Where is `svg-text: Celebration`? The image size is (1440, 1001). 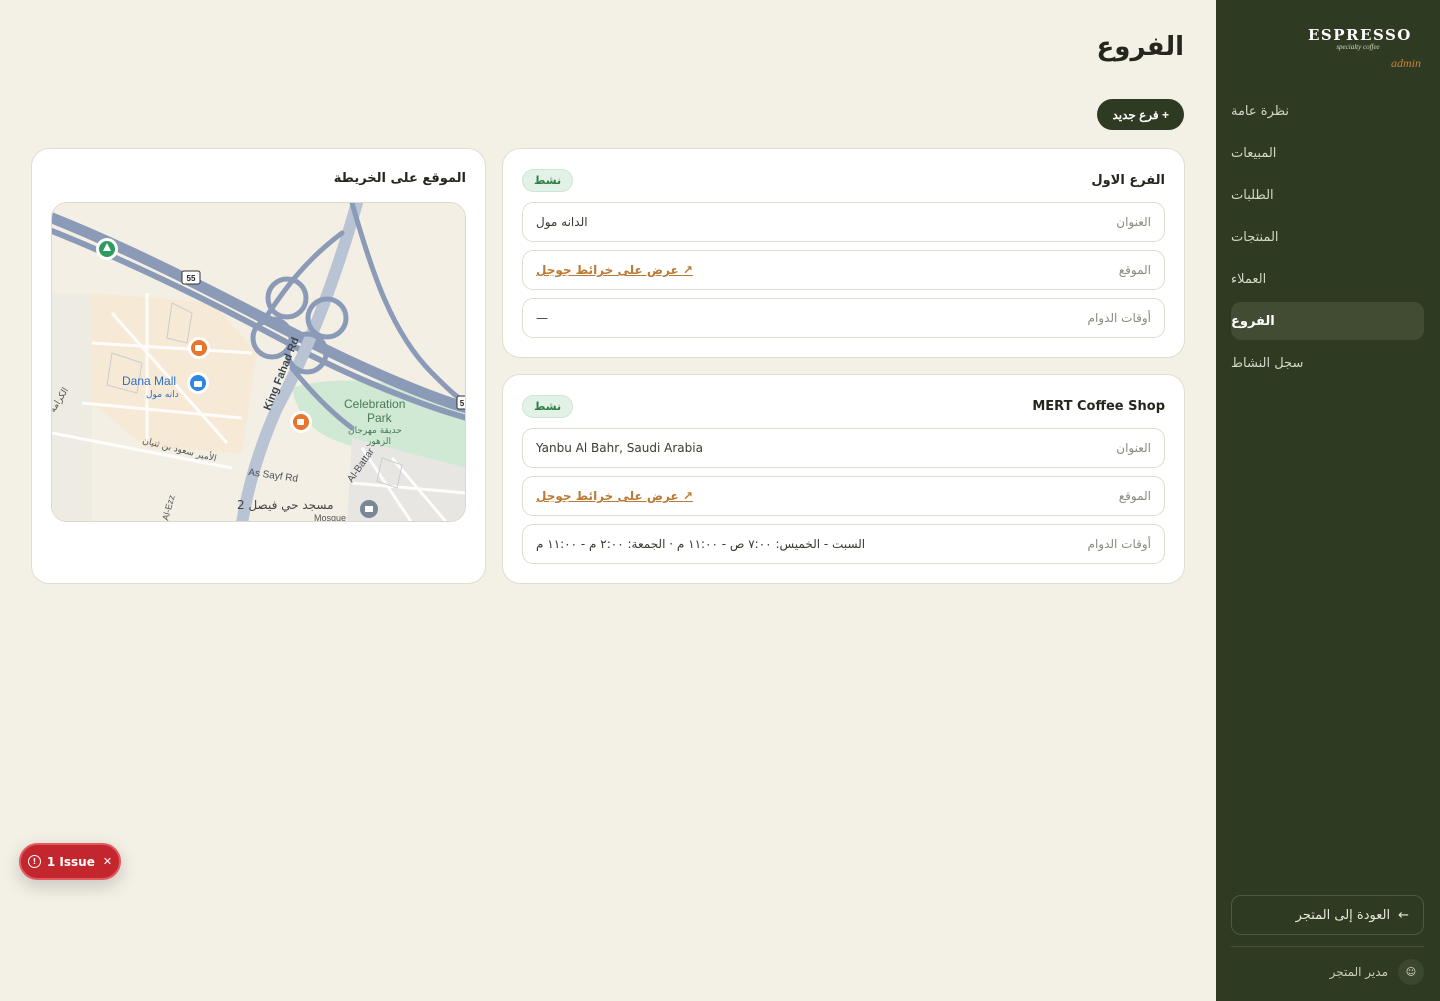
svg-text: Celebration is located at coordinates (374, 404).